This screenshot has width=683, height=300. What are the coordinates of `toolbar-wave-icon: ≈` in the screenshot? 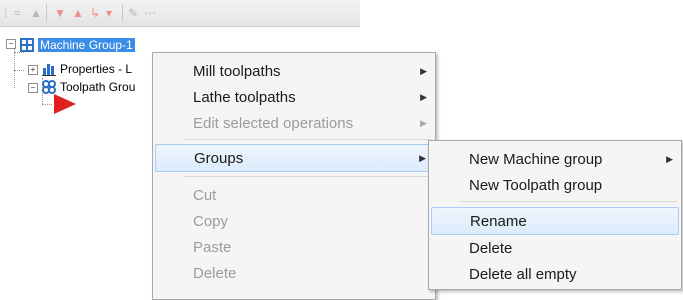 It's located at (17, 13).